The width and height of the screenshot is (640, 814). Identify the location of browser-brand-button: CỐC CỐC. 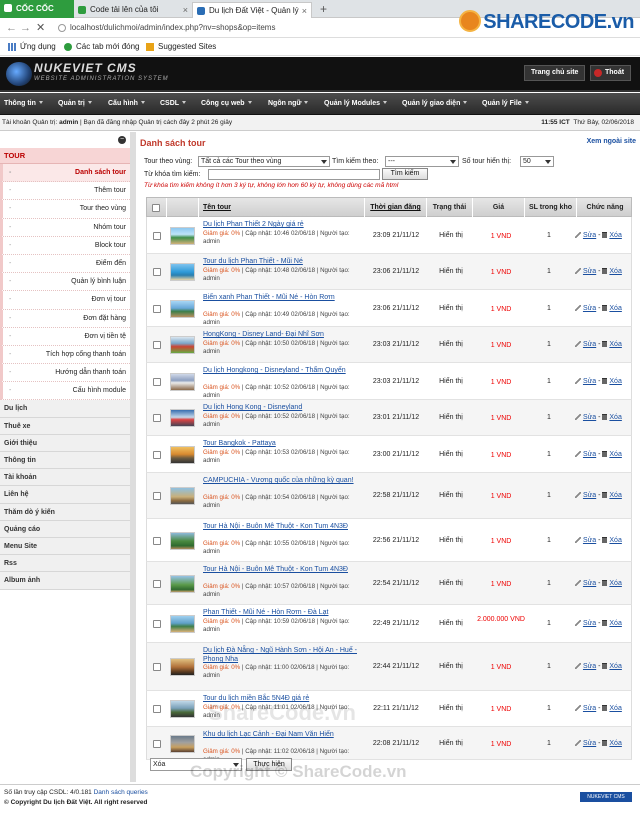
(37, 9).